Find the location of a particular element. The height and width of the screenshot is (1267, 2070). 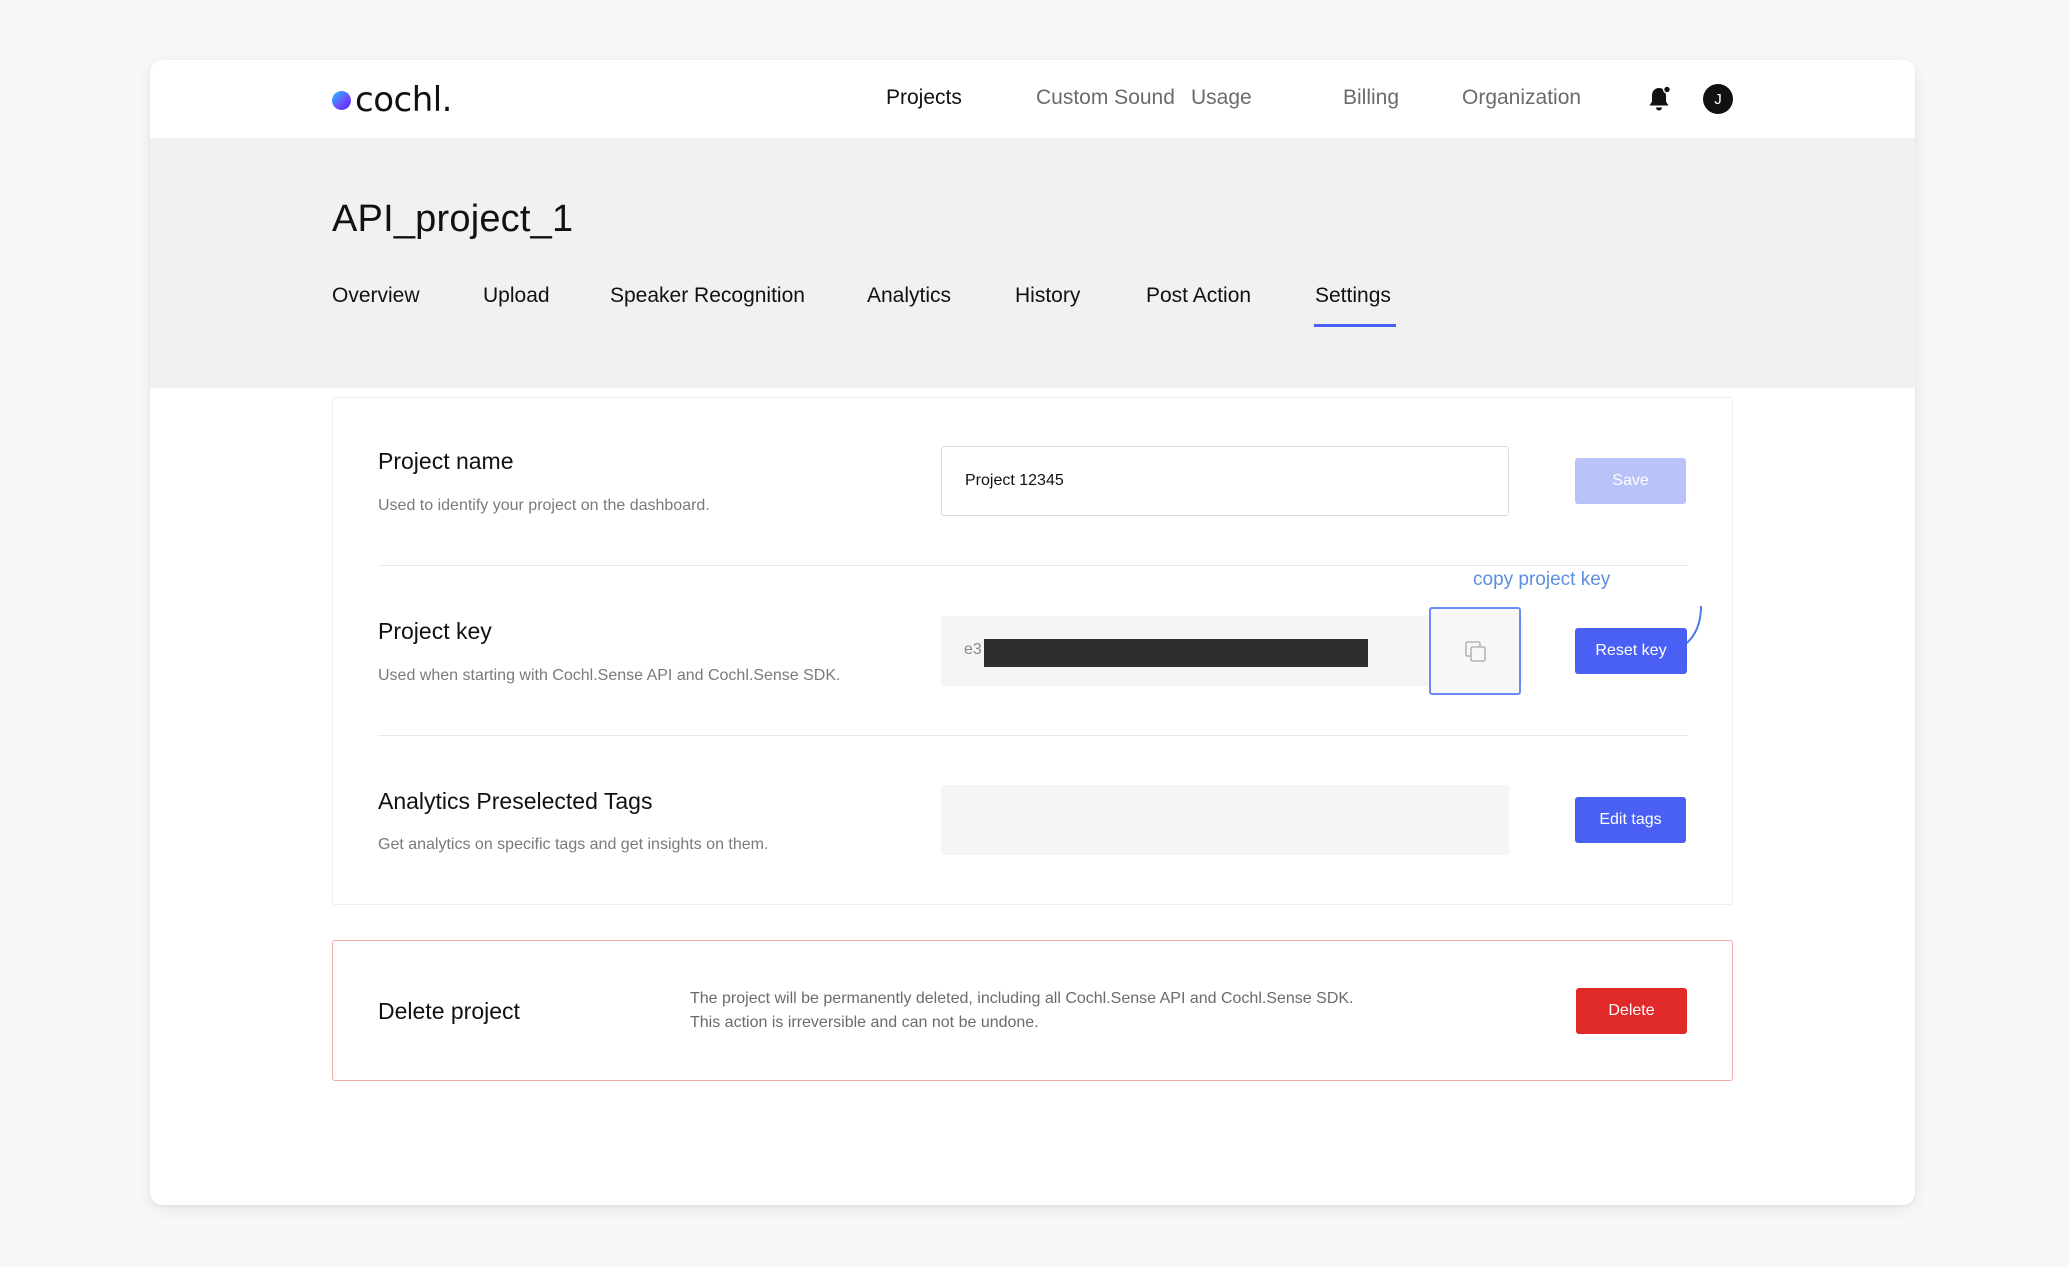

preselected-tags-field is located at coordinates (1225, 820).